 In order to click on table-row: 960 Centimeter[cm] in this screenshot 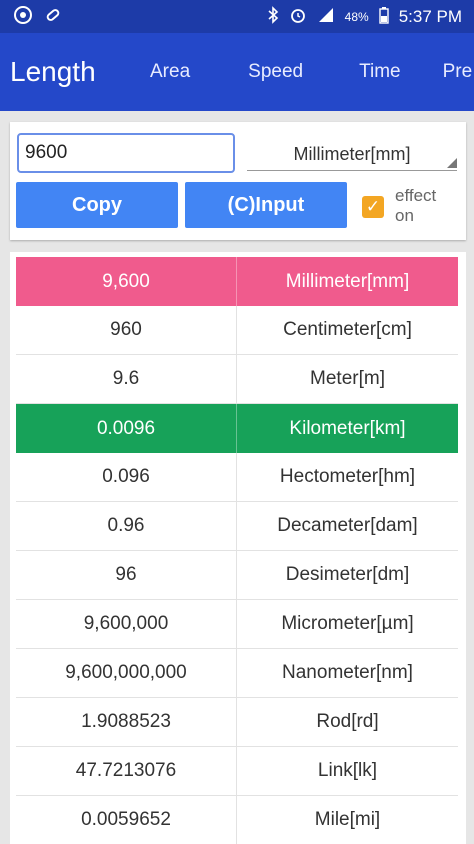, I will do `click(237, 330)`.